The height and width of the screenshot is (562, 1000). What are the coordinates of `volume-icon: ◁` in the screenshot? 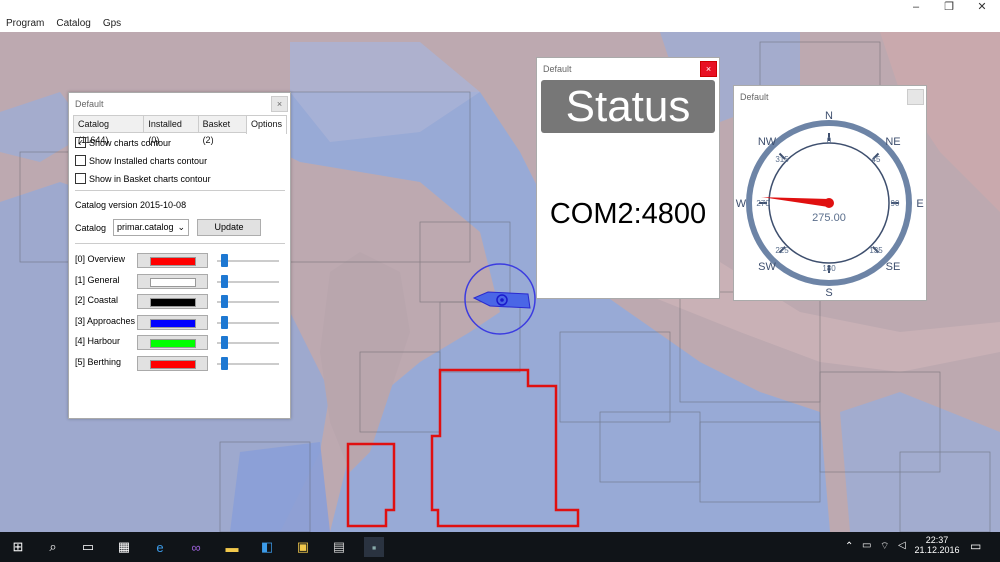 It's located at (902, 545).